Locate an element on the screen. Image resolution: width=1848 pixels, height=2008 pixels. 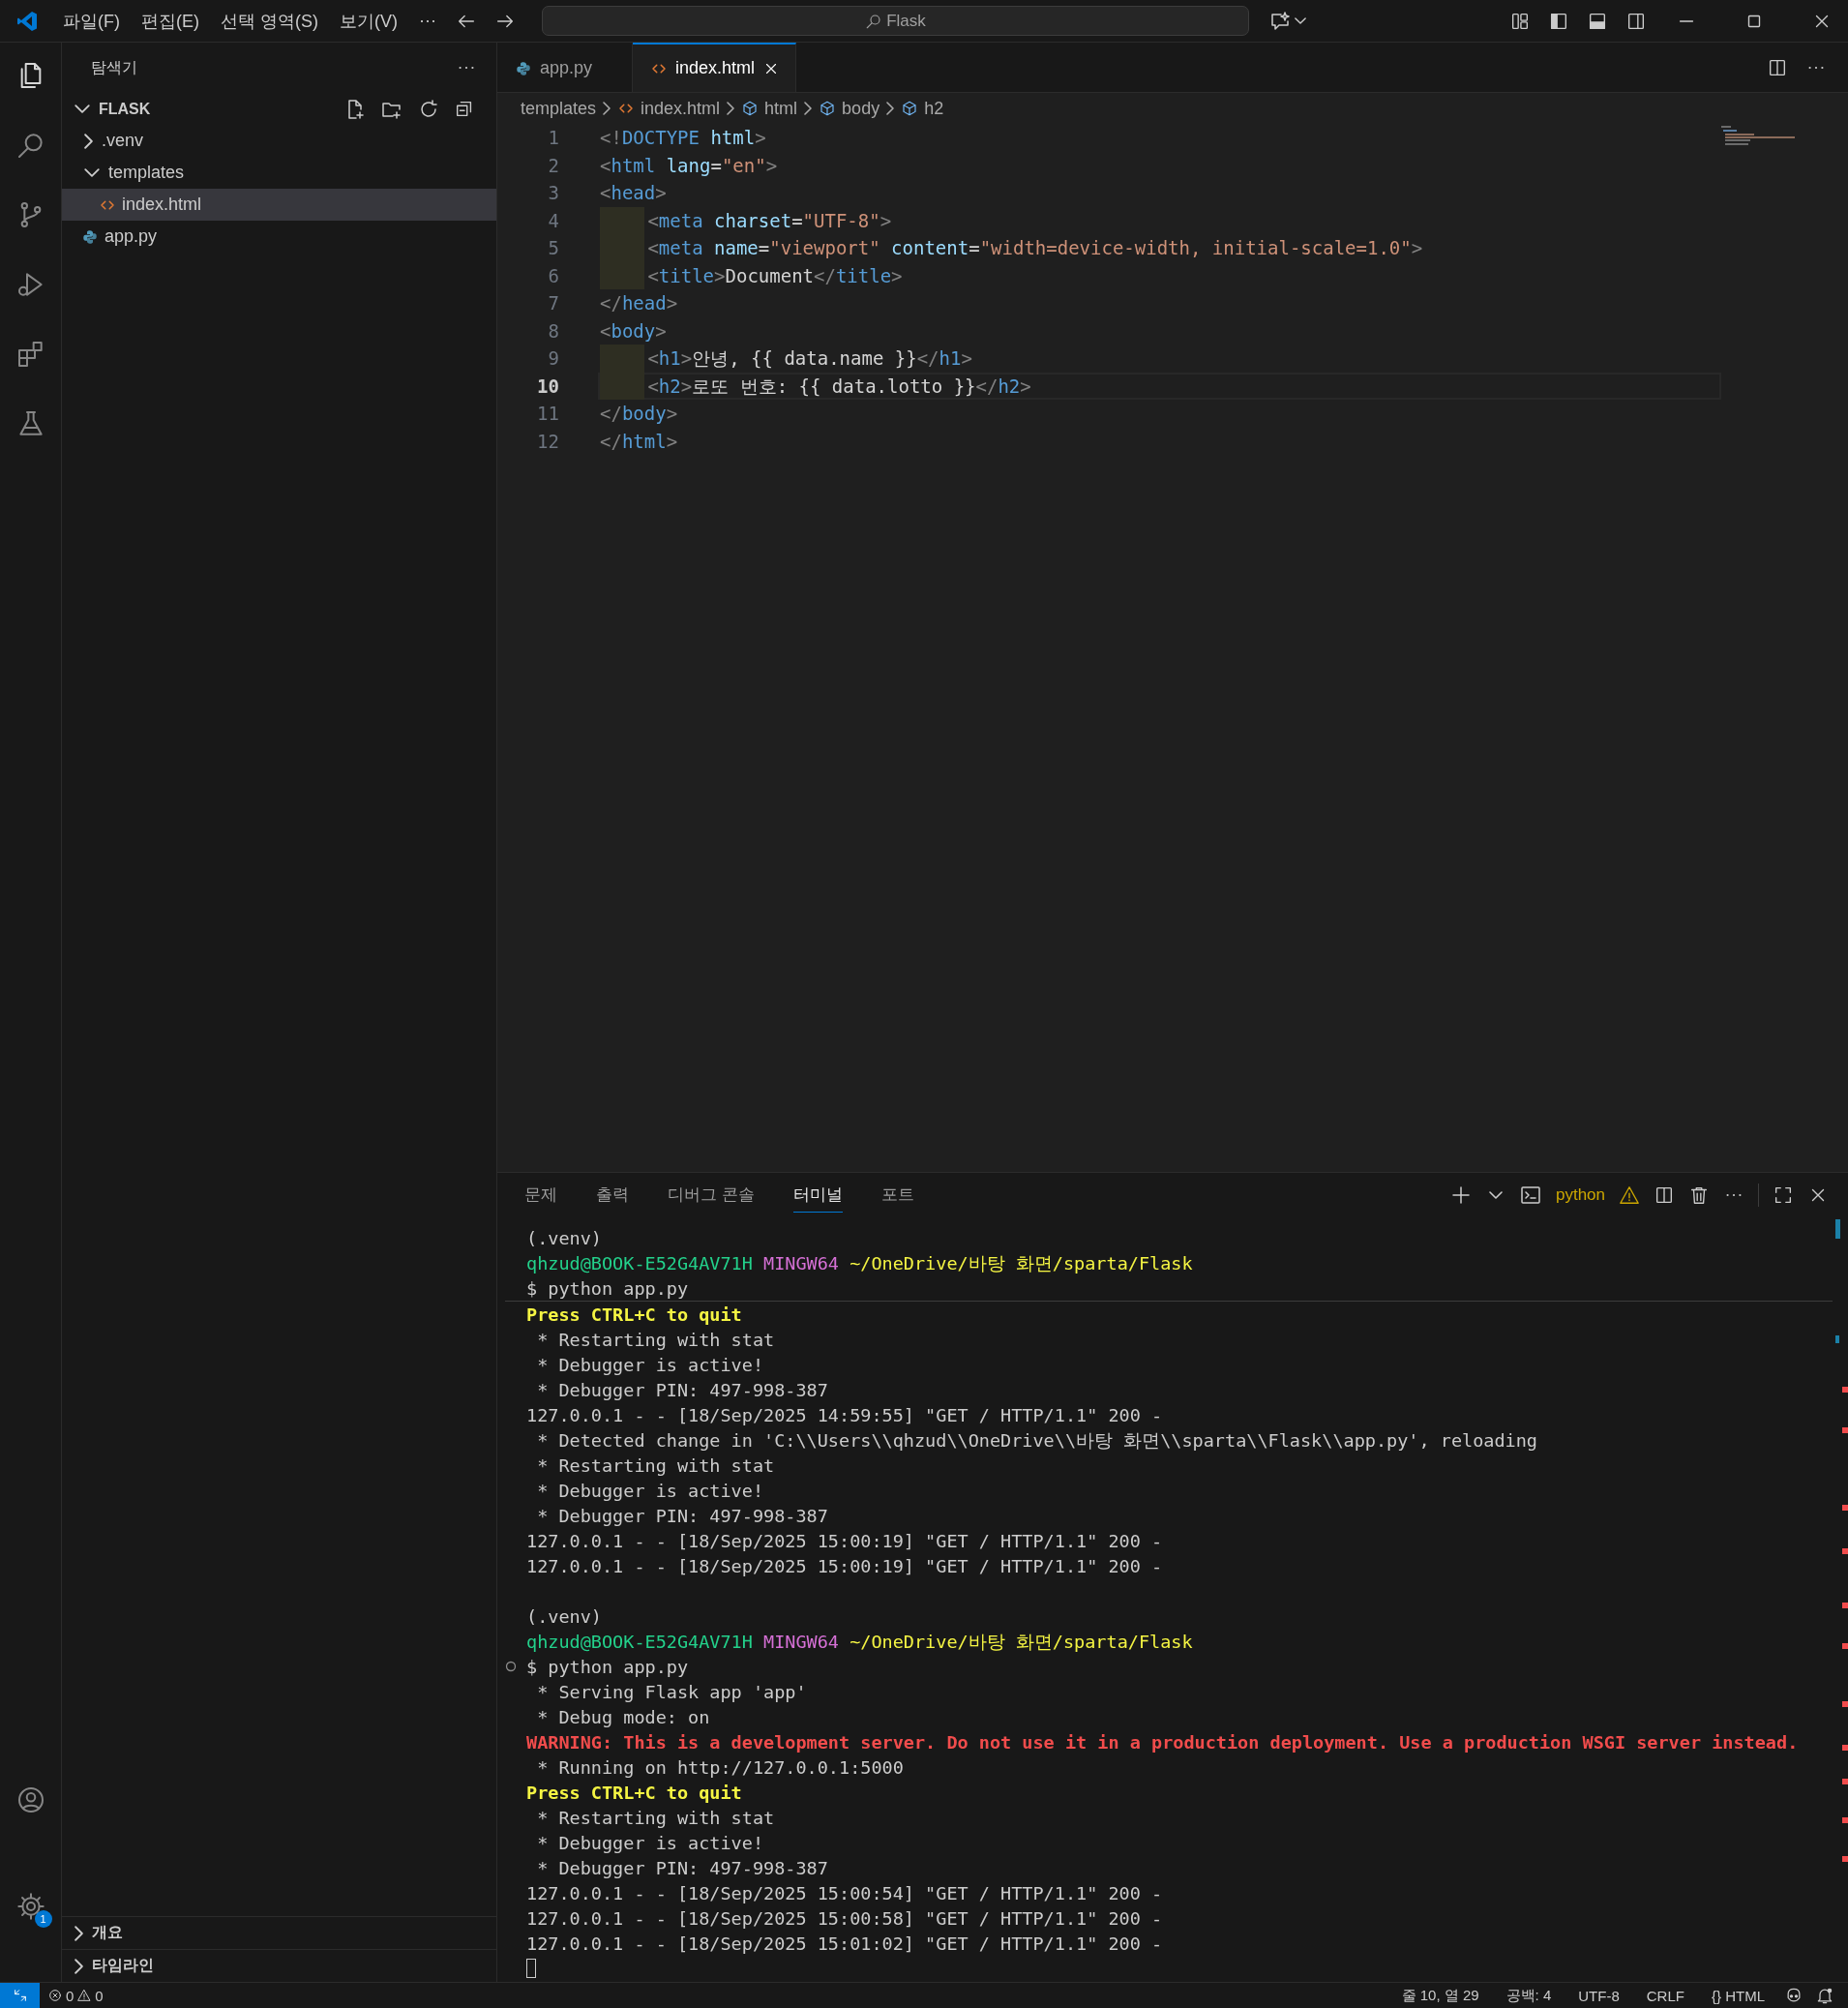
tree-item: .venv is located at coordinates (279, 141).